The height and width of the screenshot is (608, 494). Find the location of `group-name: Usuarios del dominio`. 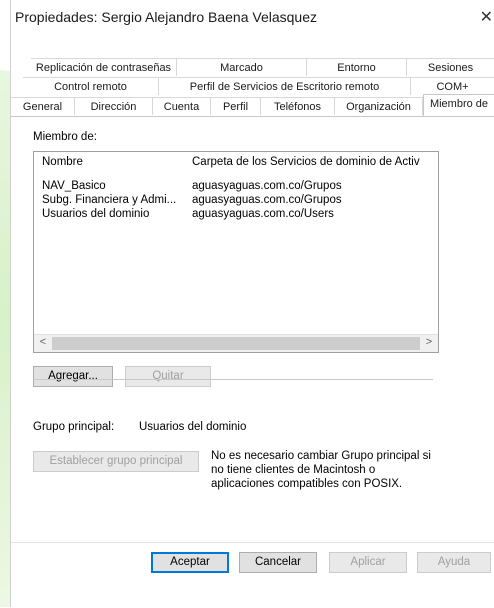

group-name: Usuarios del dominio is located at coordinates (96, 214).